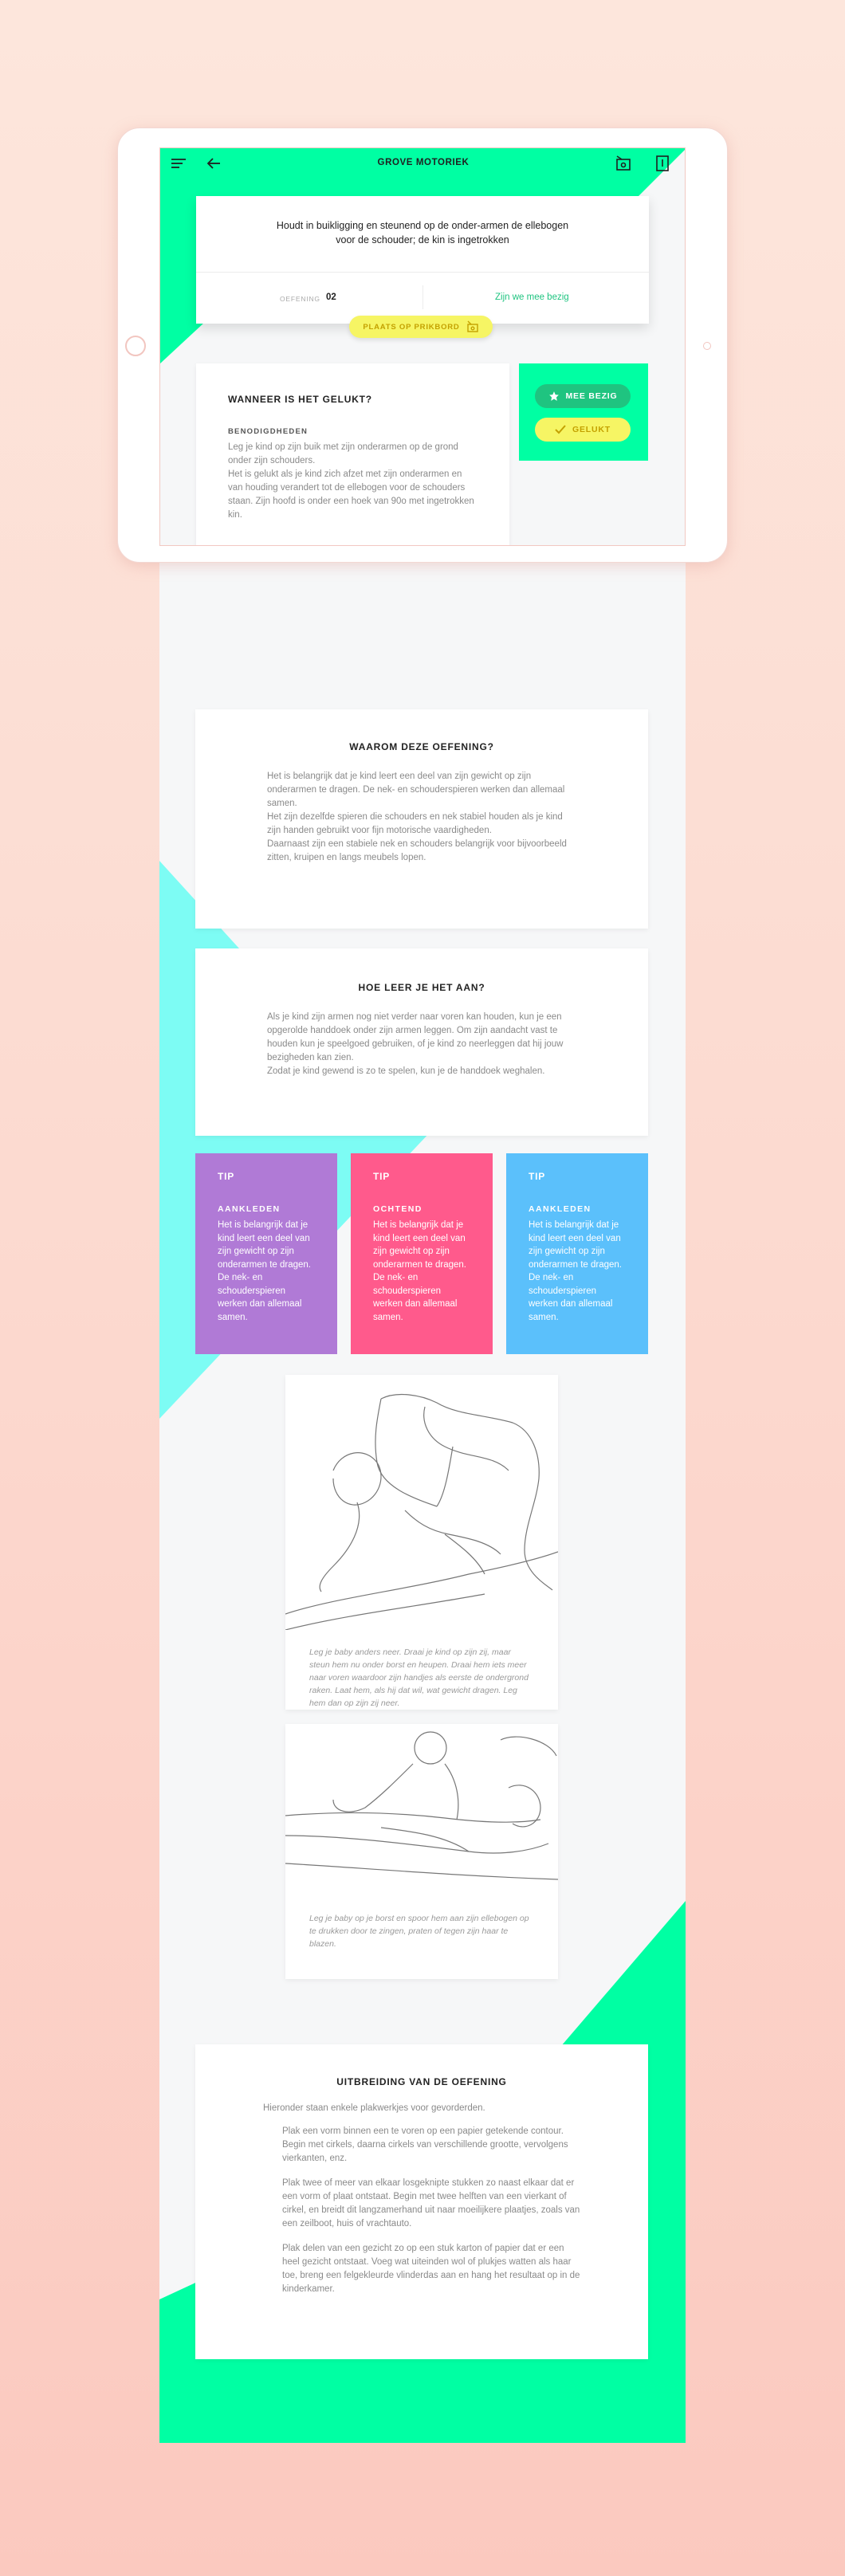  Describe the element at coordinates (421, 746) in the screenshot. I see `why-title: WAAROM DEZE OEFENING?` at that location.